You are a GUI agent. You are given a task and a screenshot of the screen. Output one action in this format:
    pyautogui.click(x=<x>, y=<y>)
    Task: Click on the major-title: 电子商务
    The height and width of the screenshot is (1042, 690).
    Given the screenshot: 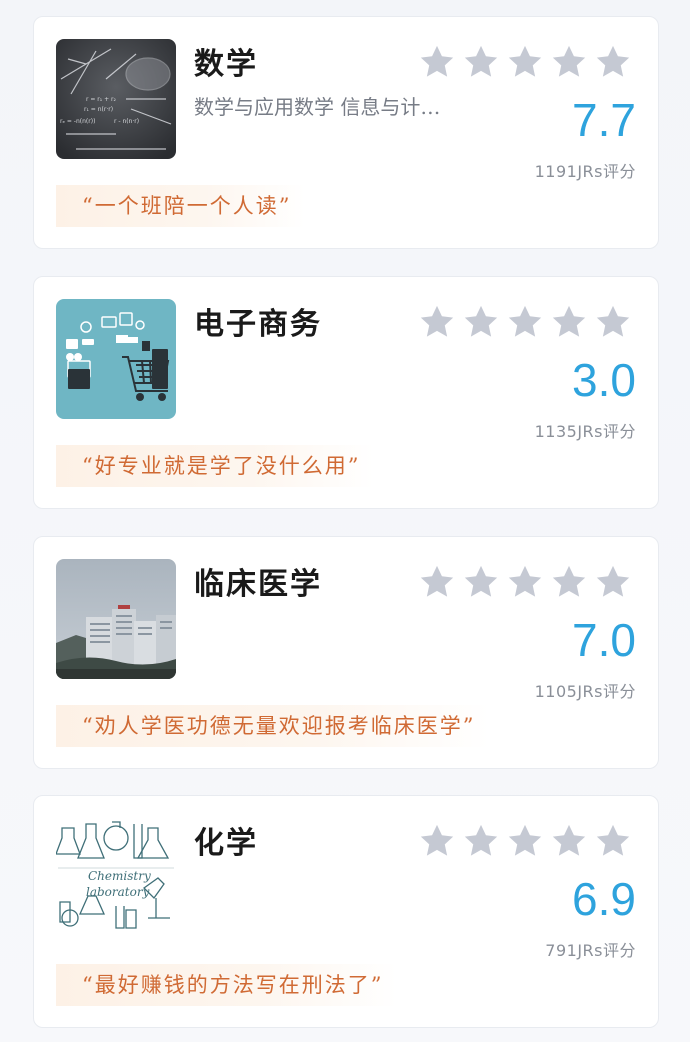 What is the action you would take?
    pyautogui.click(x=258, y=324)
    